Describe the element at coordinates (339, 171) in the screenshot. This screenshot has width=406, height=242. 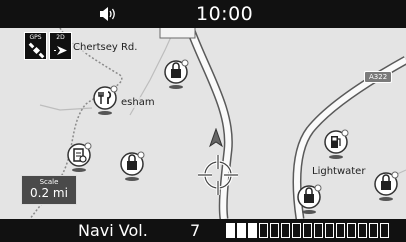
I see `place-label-lightwater: Lightwater` at that location.